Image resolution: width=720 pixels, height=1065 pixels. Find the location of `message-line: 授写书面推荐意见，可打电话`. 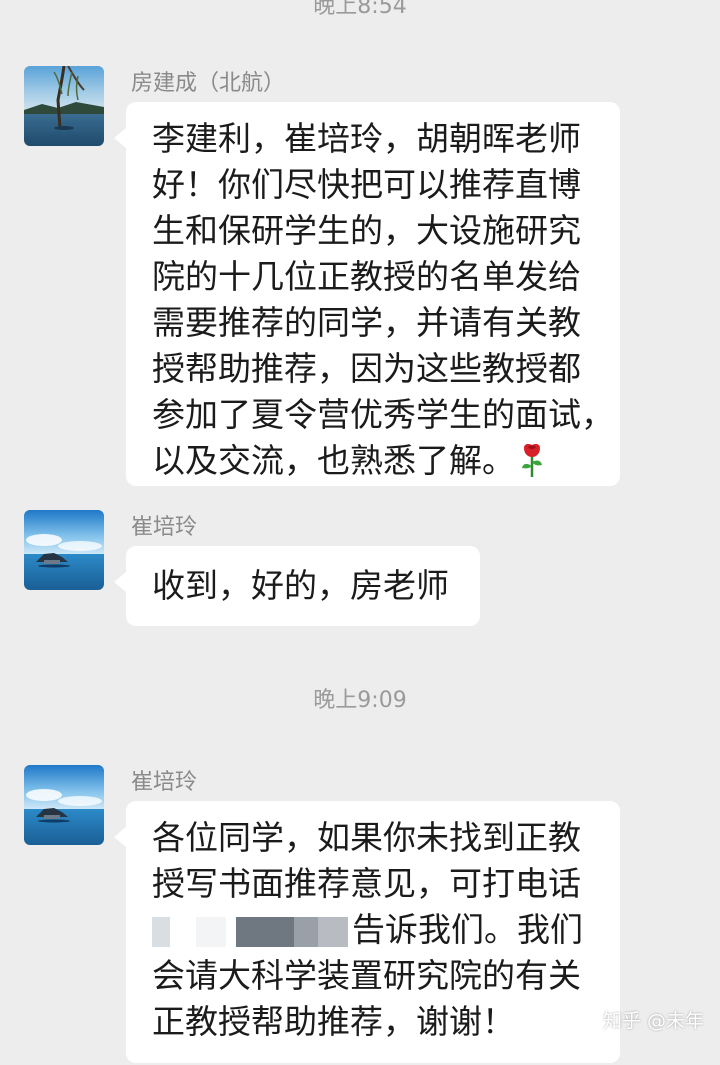

message-line: 授写书面推荐意见，可打电话 is located at coordinates (366, 883).